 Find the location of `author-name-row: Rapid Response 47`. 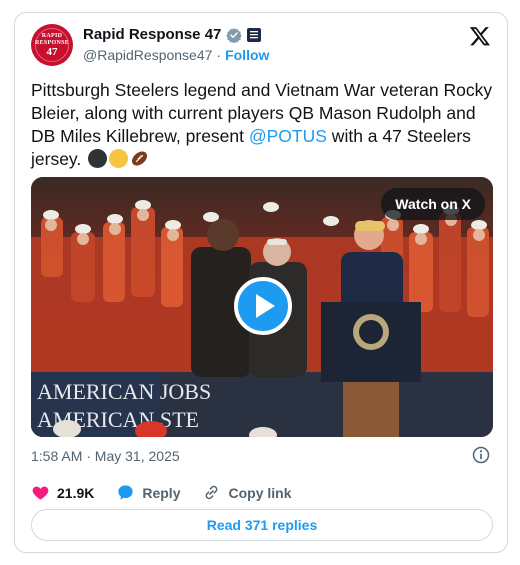

author-name-row: Rapid Response 47 is located at coordinates (172, 34).